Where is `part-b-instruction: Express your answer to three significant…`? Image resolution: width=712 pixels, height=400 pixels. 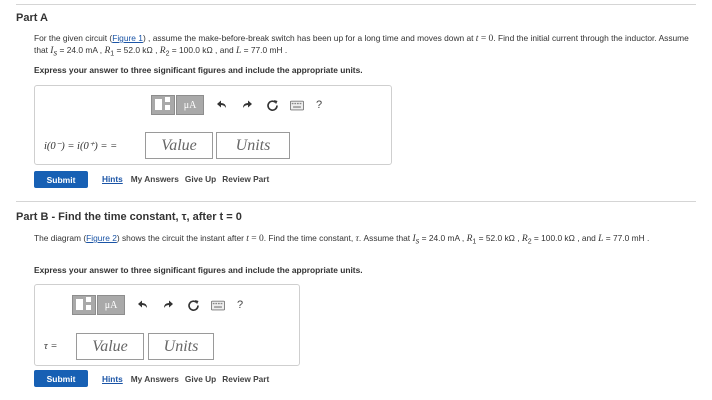
part-b-instruction: Express your answer to three significant… is located at coordinates (198, 270).